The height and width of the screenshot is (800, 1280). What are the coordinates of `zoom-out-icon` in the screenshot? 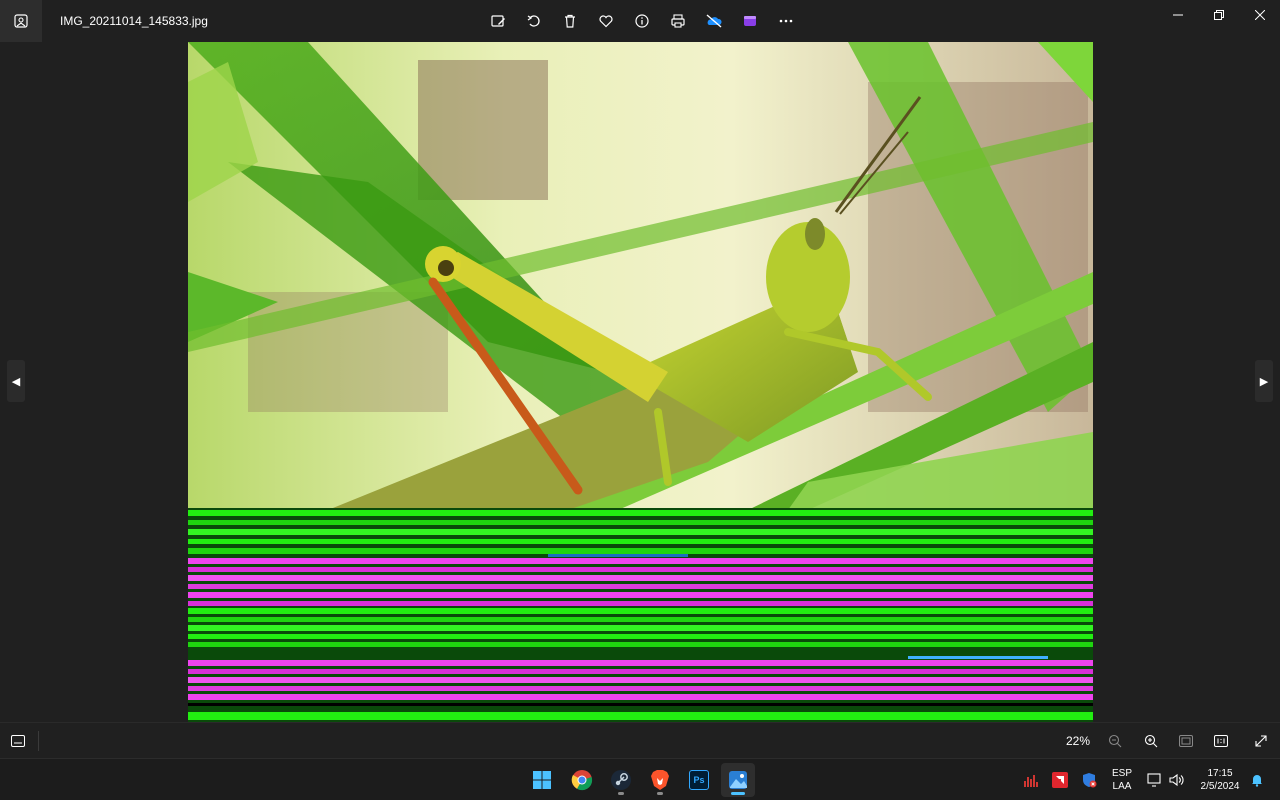 It's located at (1115, 741).